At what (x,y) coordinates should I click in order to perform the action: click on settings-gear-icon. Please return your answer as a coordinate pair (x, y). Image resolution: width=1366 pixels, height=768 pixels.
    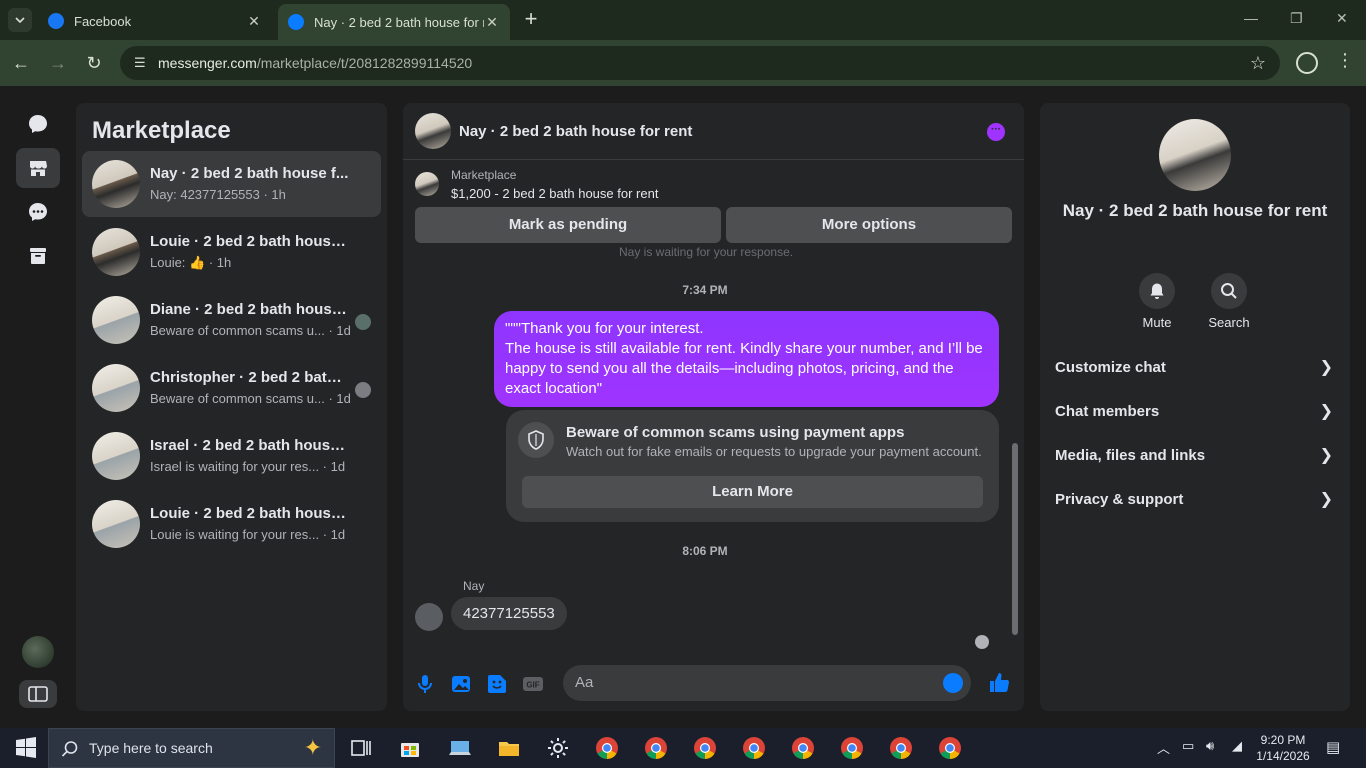
    Looking at the image, I should click on (558, 748).